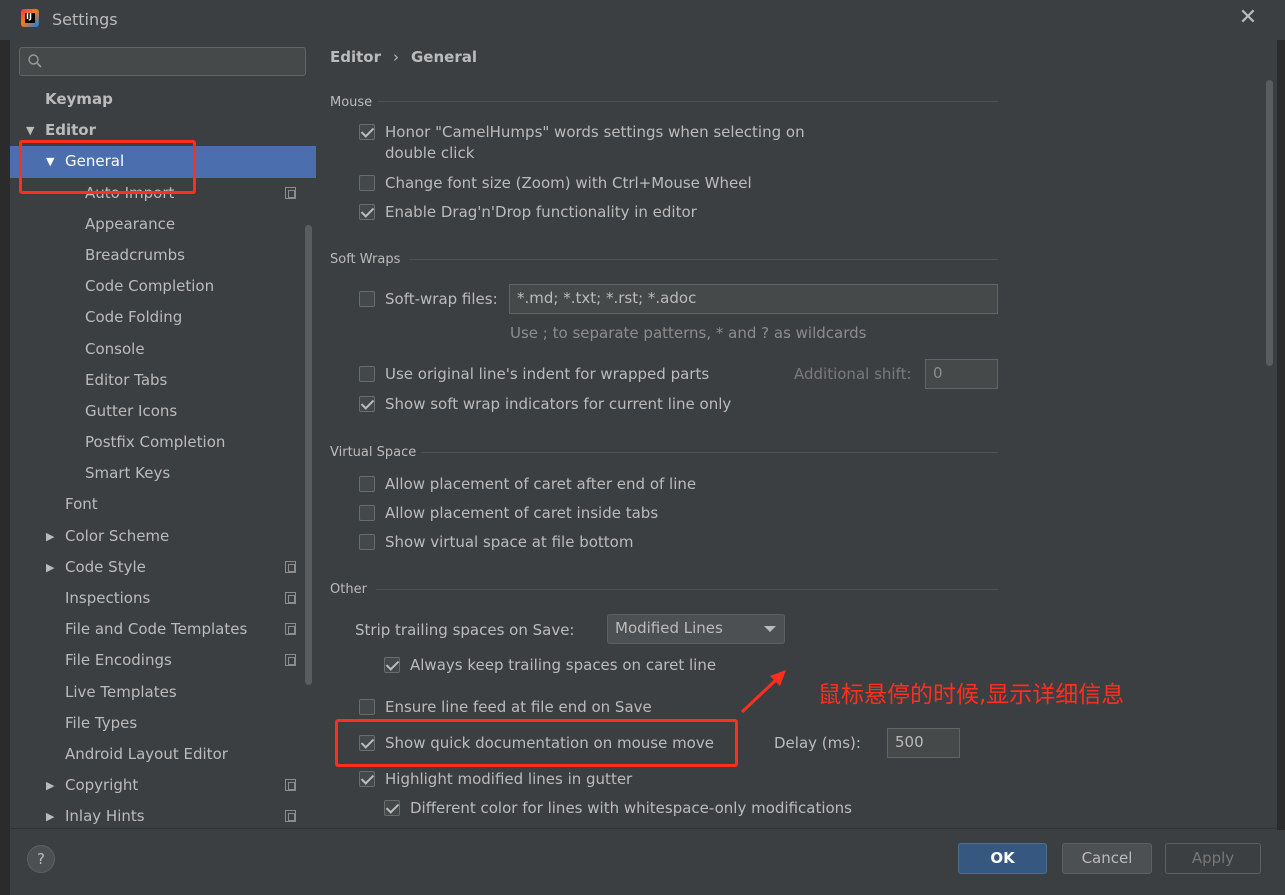 The width and height of the screenshot is (1285, 895). I want to click on option-highlight-modified: Highlight modified lines in gutter, so click(495, 779).